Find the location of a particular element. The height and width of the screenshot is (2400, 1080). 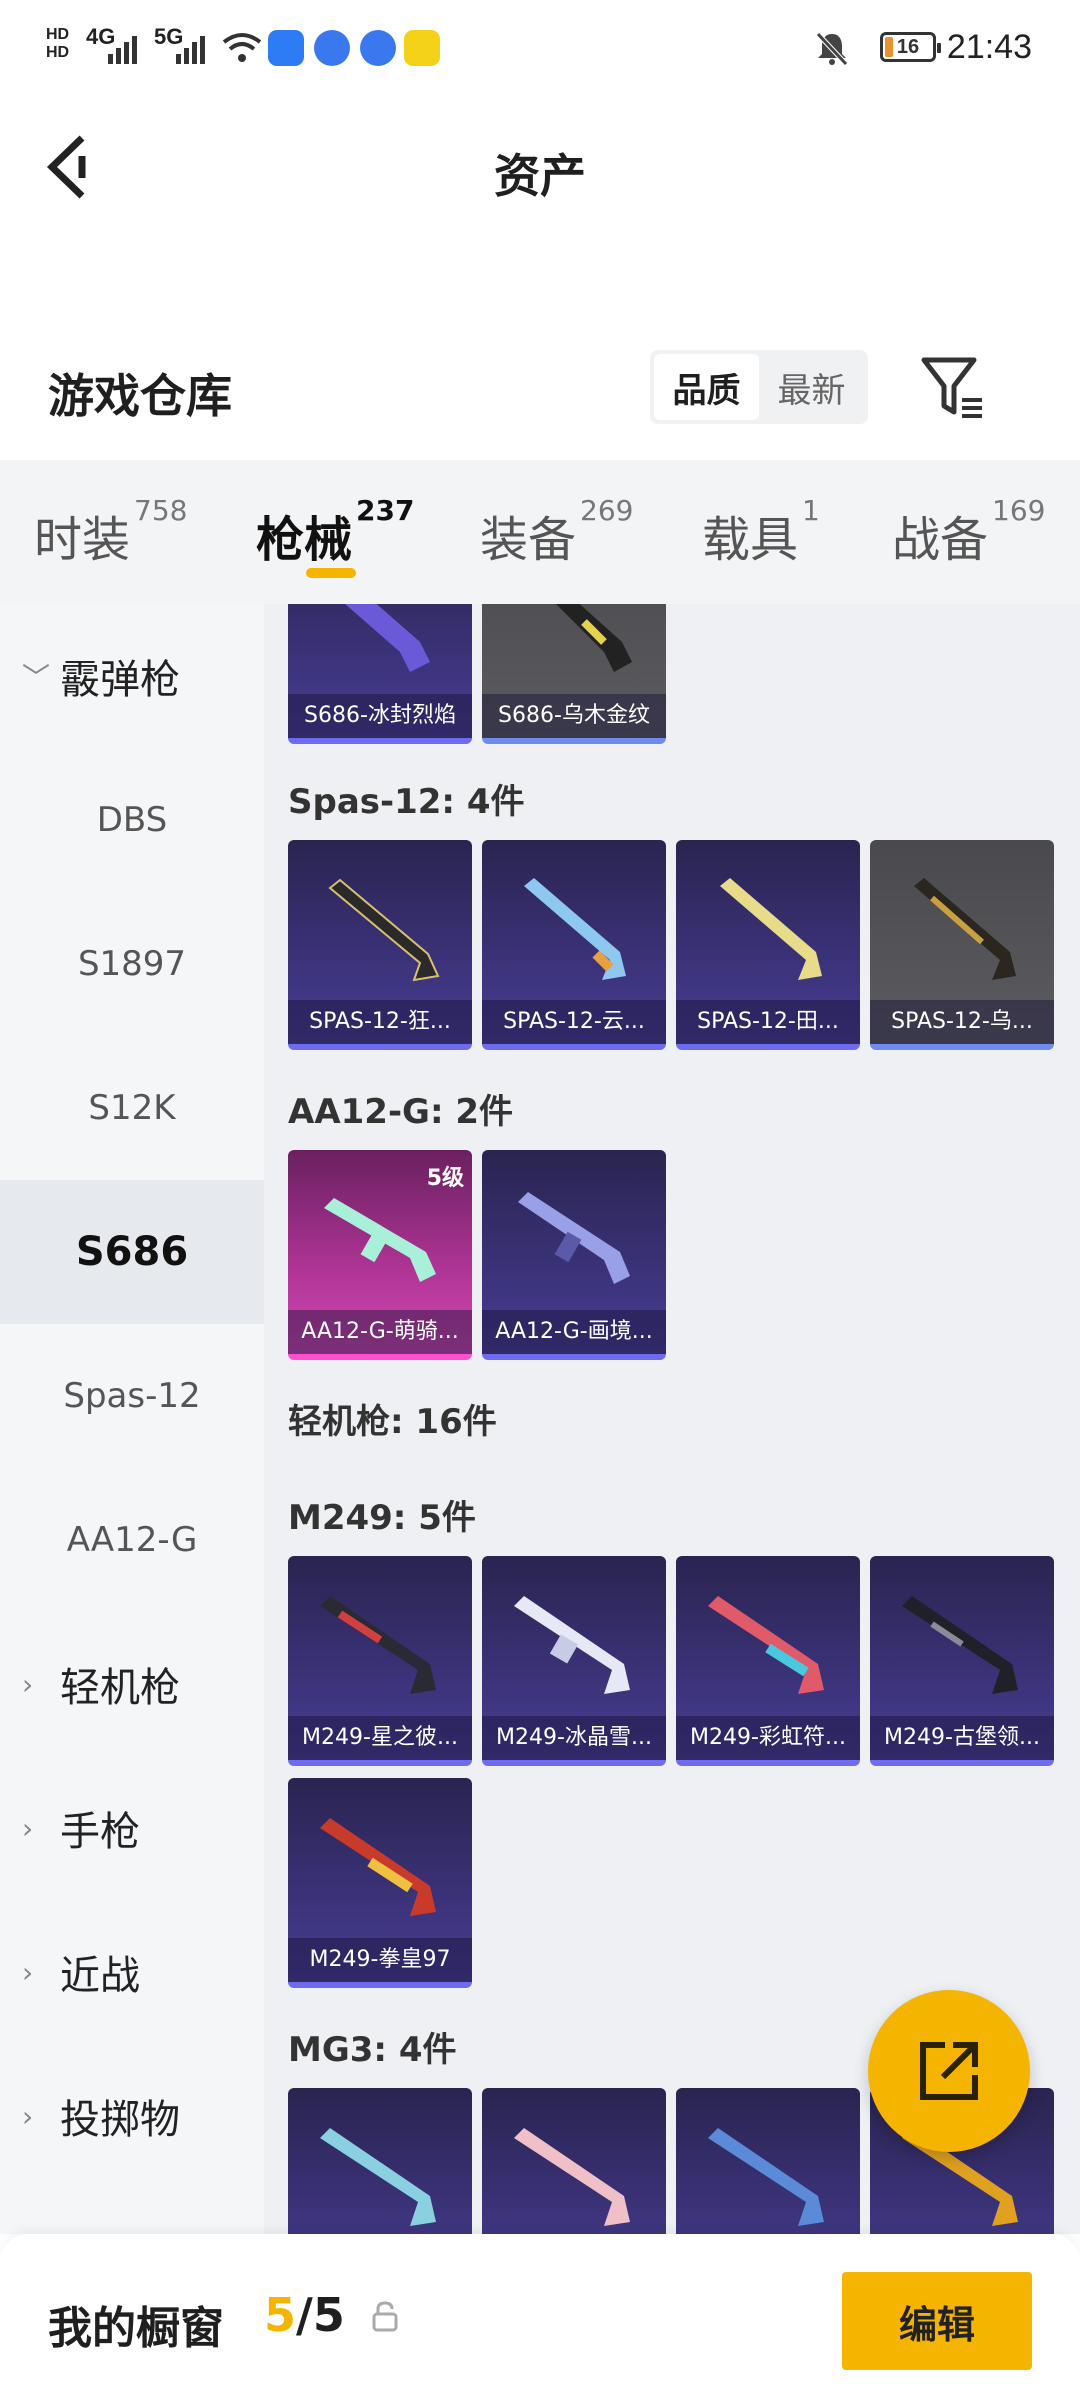

tab-fashion: 时装758 is located at coordinates (110, 532).